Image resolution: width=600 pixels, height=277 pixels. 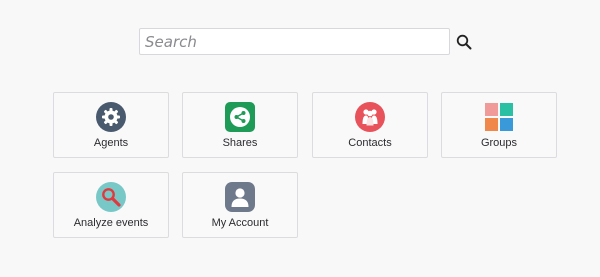 I want to click on contacts-icon, so click(x=370, y=117).